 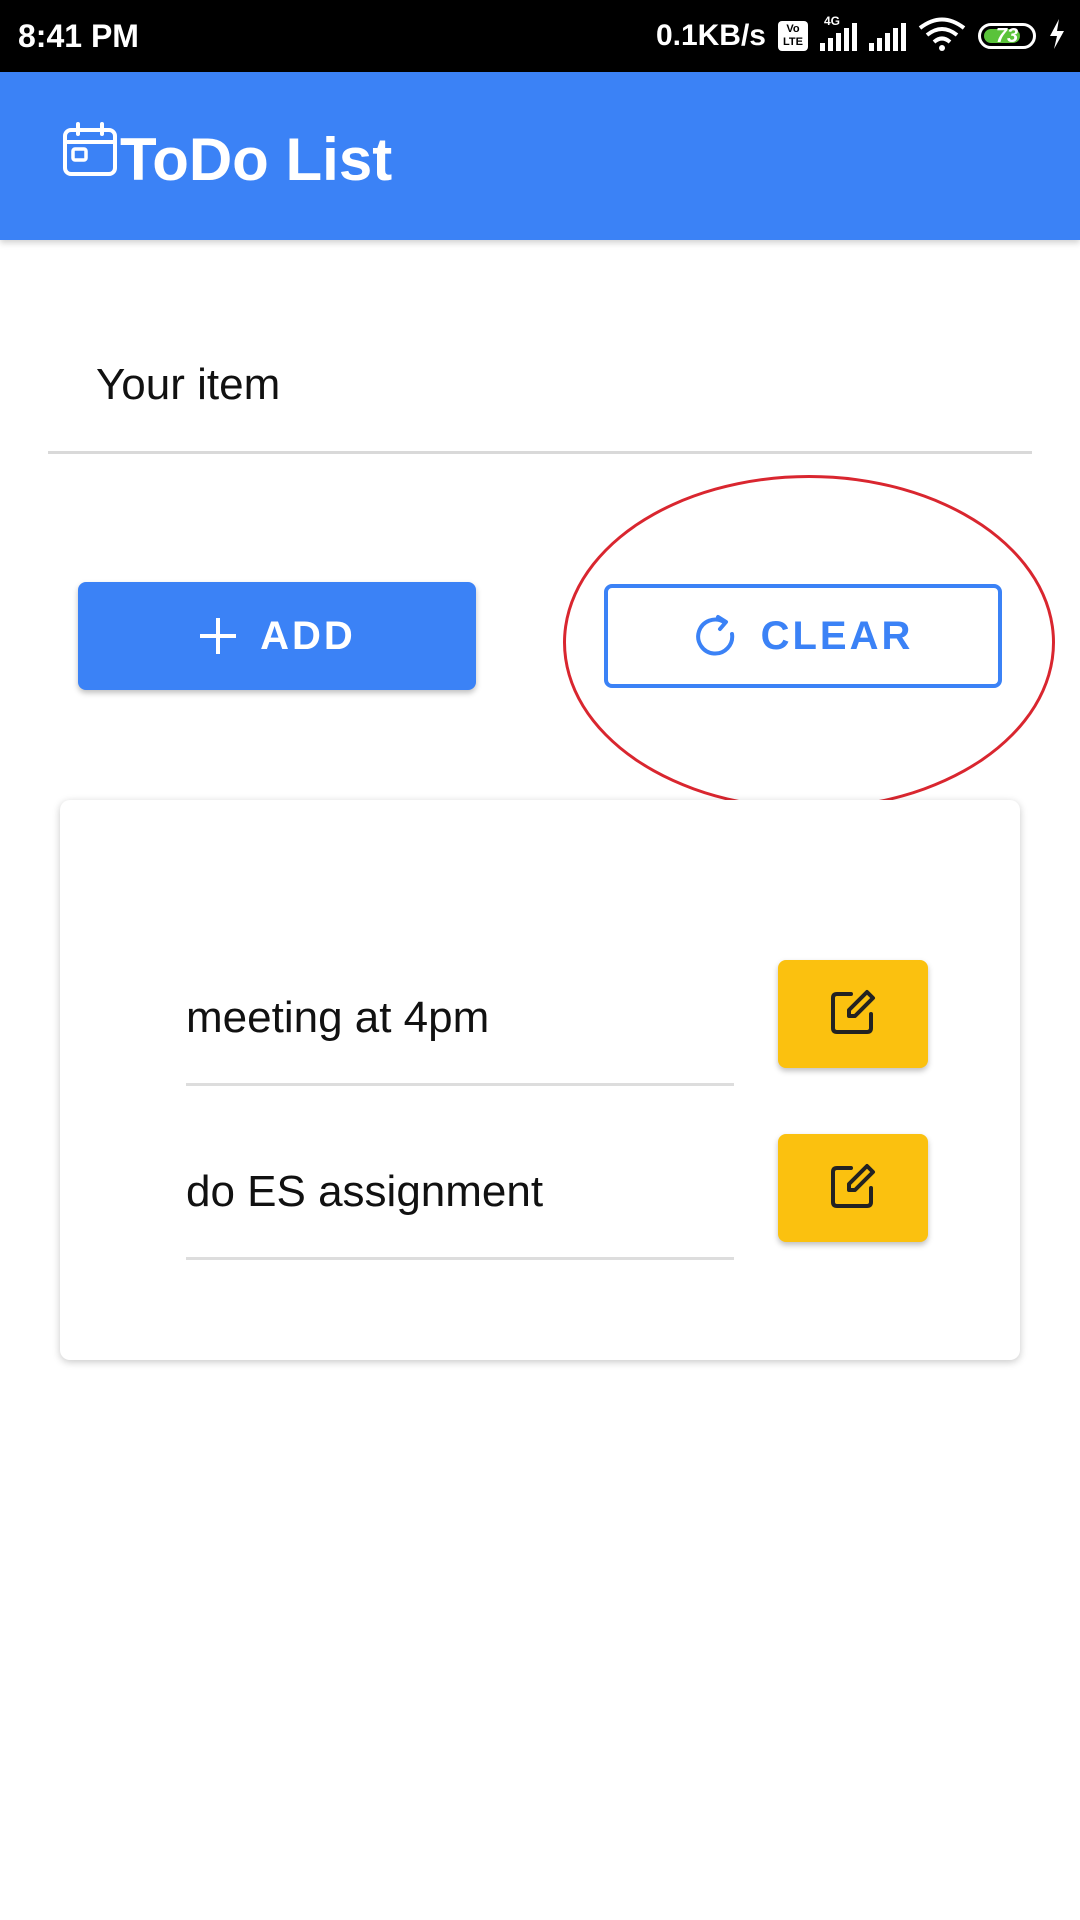 I want to click on add-button-label: ADD, so click(x=308, y=635).